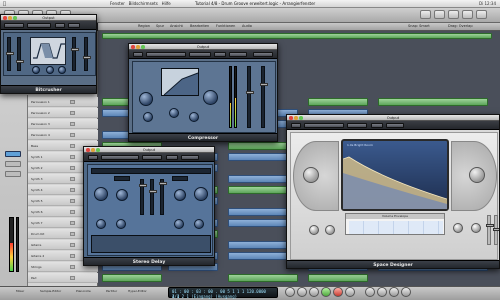 Image resolution: width=500 pixels, height=300 pixels. Describe the element at coordinates (111, 291) in the screenshot. I see `tab-score: Partitur` at that location.